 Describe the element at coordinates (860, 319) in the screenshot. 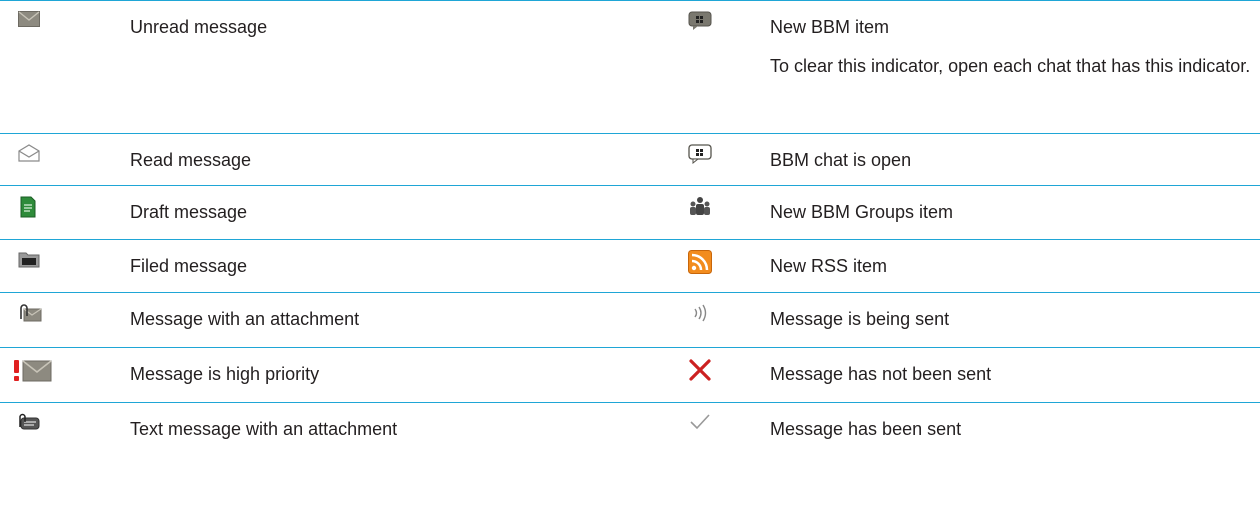

I see `row-label: Message is being sent` at that location.